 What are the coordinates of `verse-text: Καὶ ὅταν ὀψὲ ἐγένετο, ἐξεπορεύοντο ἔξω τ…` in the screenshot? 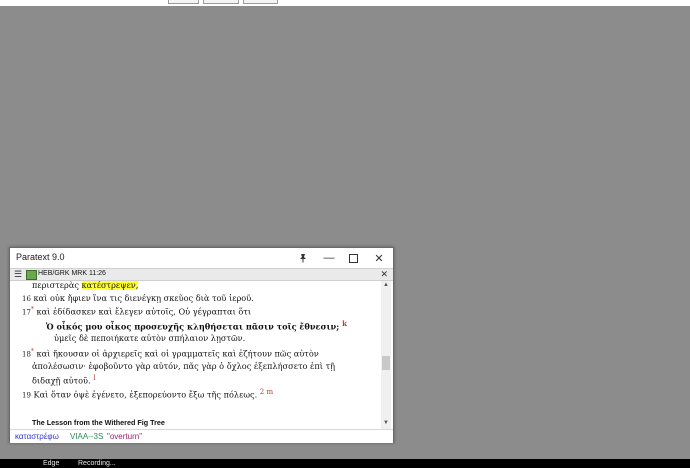 It's located at (145, 394).